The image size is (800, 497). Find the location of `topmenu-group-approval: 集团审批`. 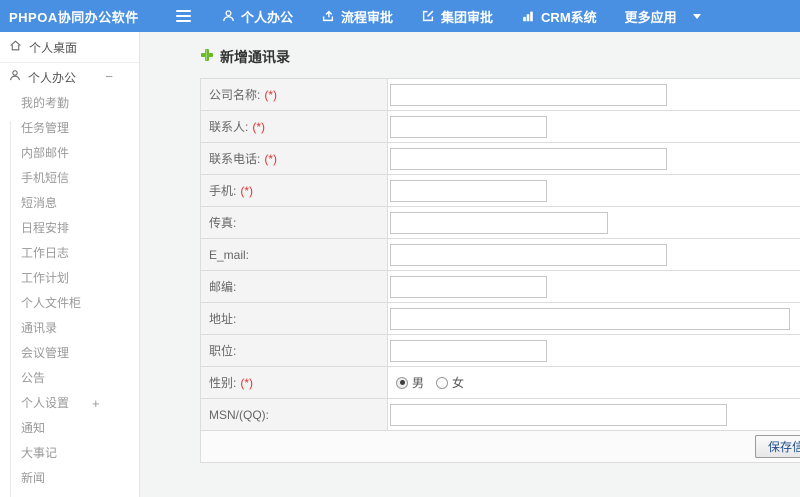

topmenu-group-approval: 集团审批 is located at coordinates (457, 16).